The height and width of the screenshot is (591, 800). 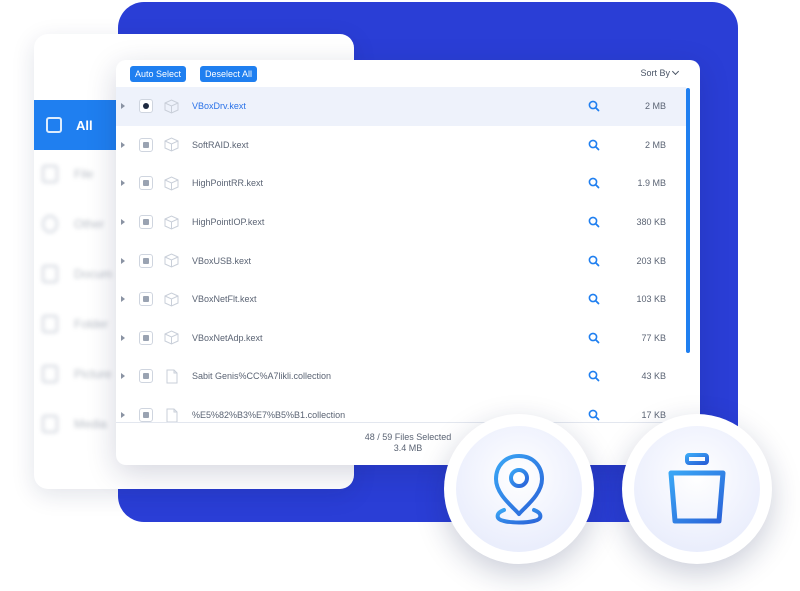 What do you see at coordinates (84, 174) in the screenshot?
I see `sidebar-item-label: File` at bounding box center [84, 174].